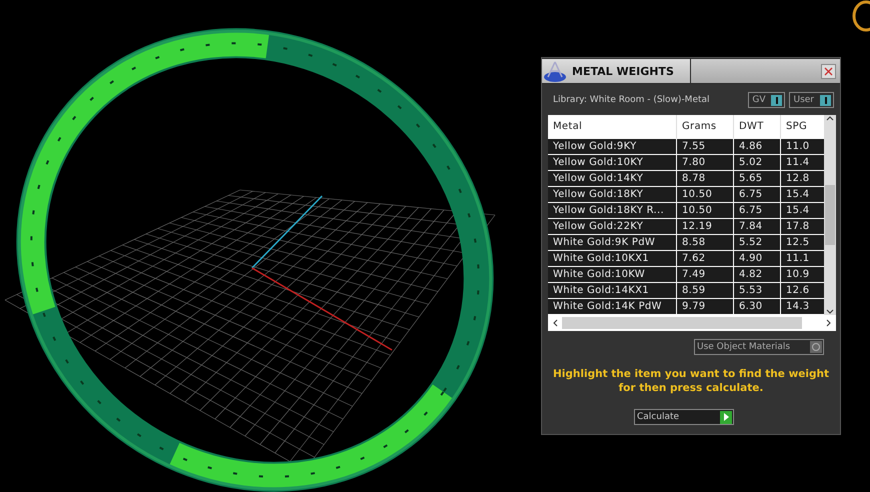 The height and width of the screenshot is (492, 870). I want to click on table-cell: 12.19, so click(705, 227).